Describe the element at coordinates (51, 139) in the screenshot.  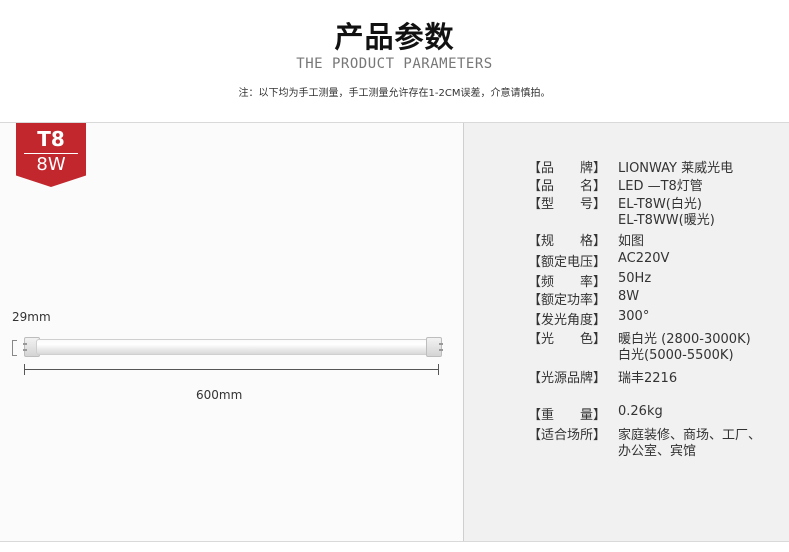
I see `badge-type: T8` at that location.